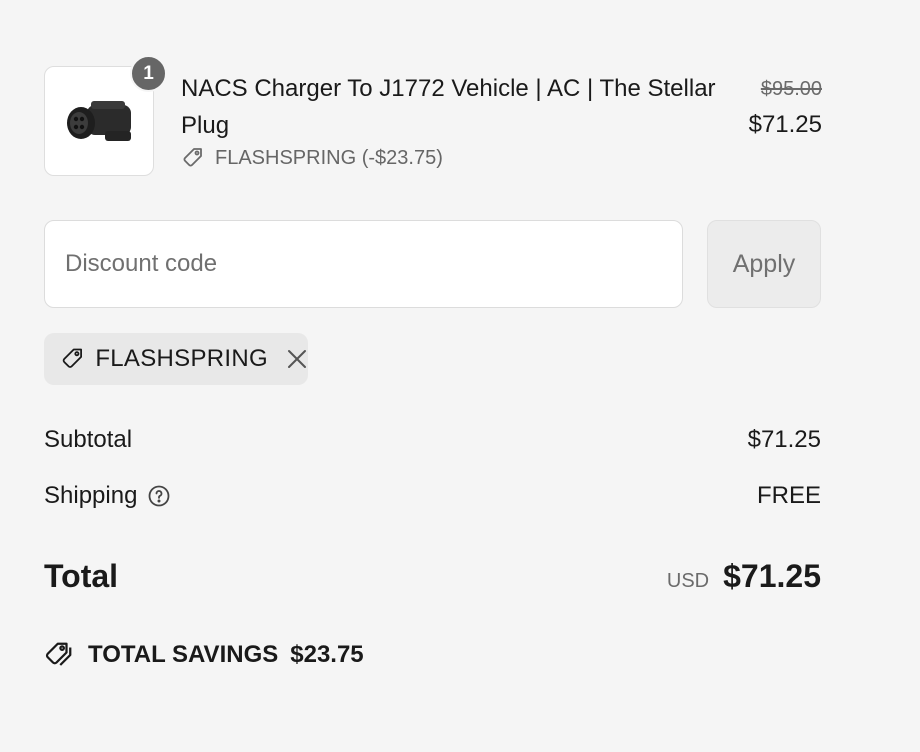  What do you see at coordinates (432, 440) in the screenshot?
I see `subtotal-row: Subtotal $71.25` at bounding box center [432, 440].